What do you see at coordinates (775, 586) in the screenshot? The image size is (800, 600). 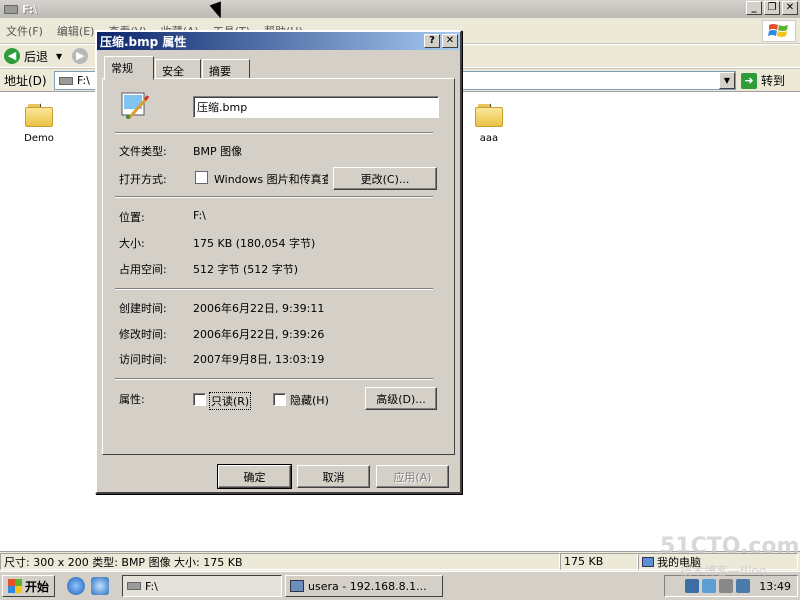 I see `clock: 13:49` at bounding box center [775, 586].